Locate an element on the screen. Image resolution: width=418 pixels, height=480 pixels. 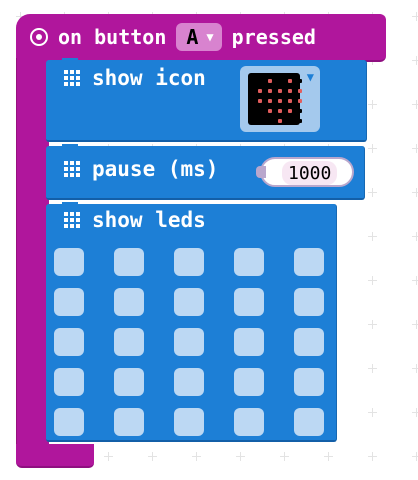
event-prefix-label: on button is located at coordinates (112, 37).